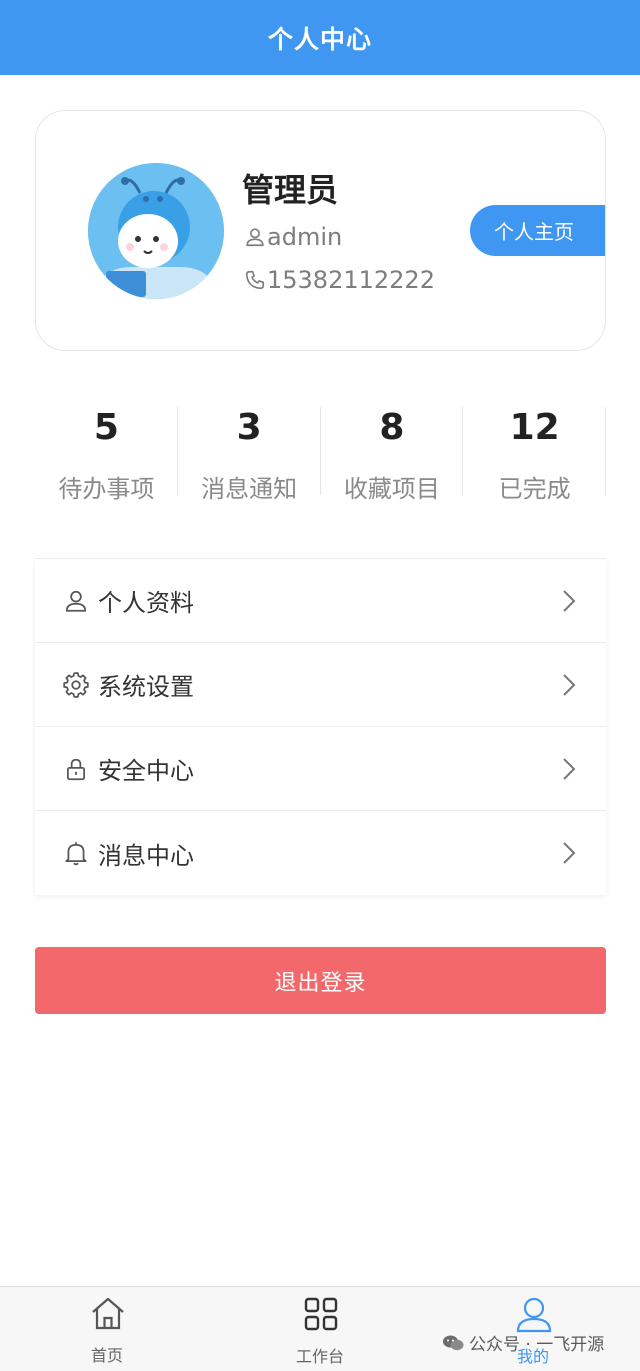 The height and width of the screenshot is (1371, 640). Describe the element at coordinates (321, 1314) in the screenshot. I see `grid-icon` at that location.